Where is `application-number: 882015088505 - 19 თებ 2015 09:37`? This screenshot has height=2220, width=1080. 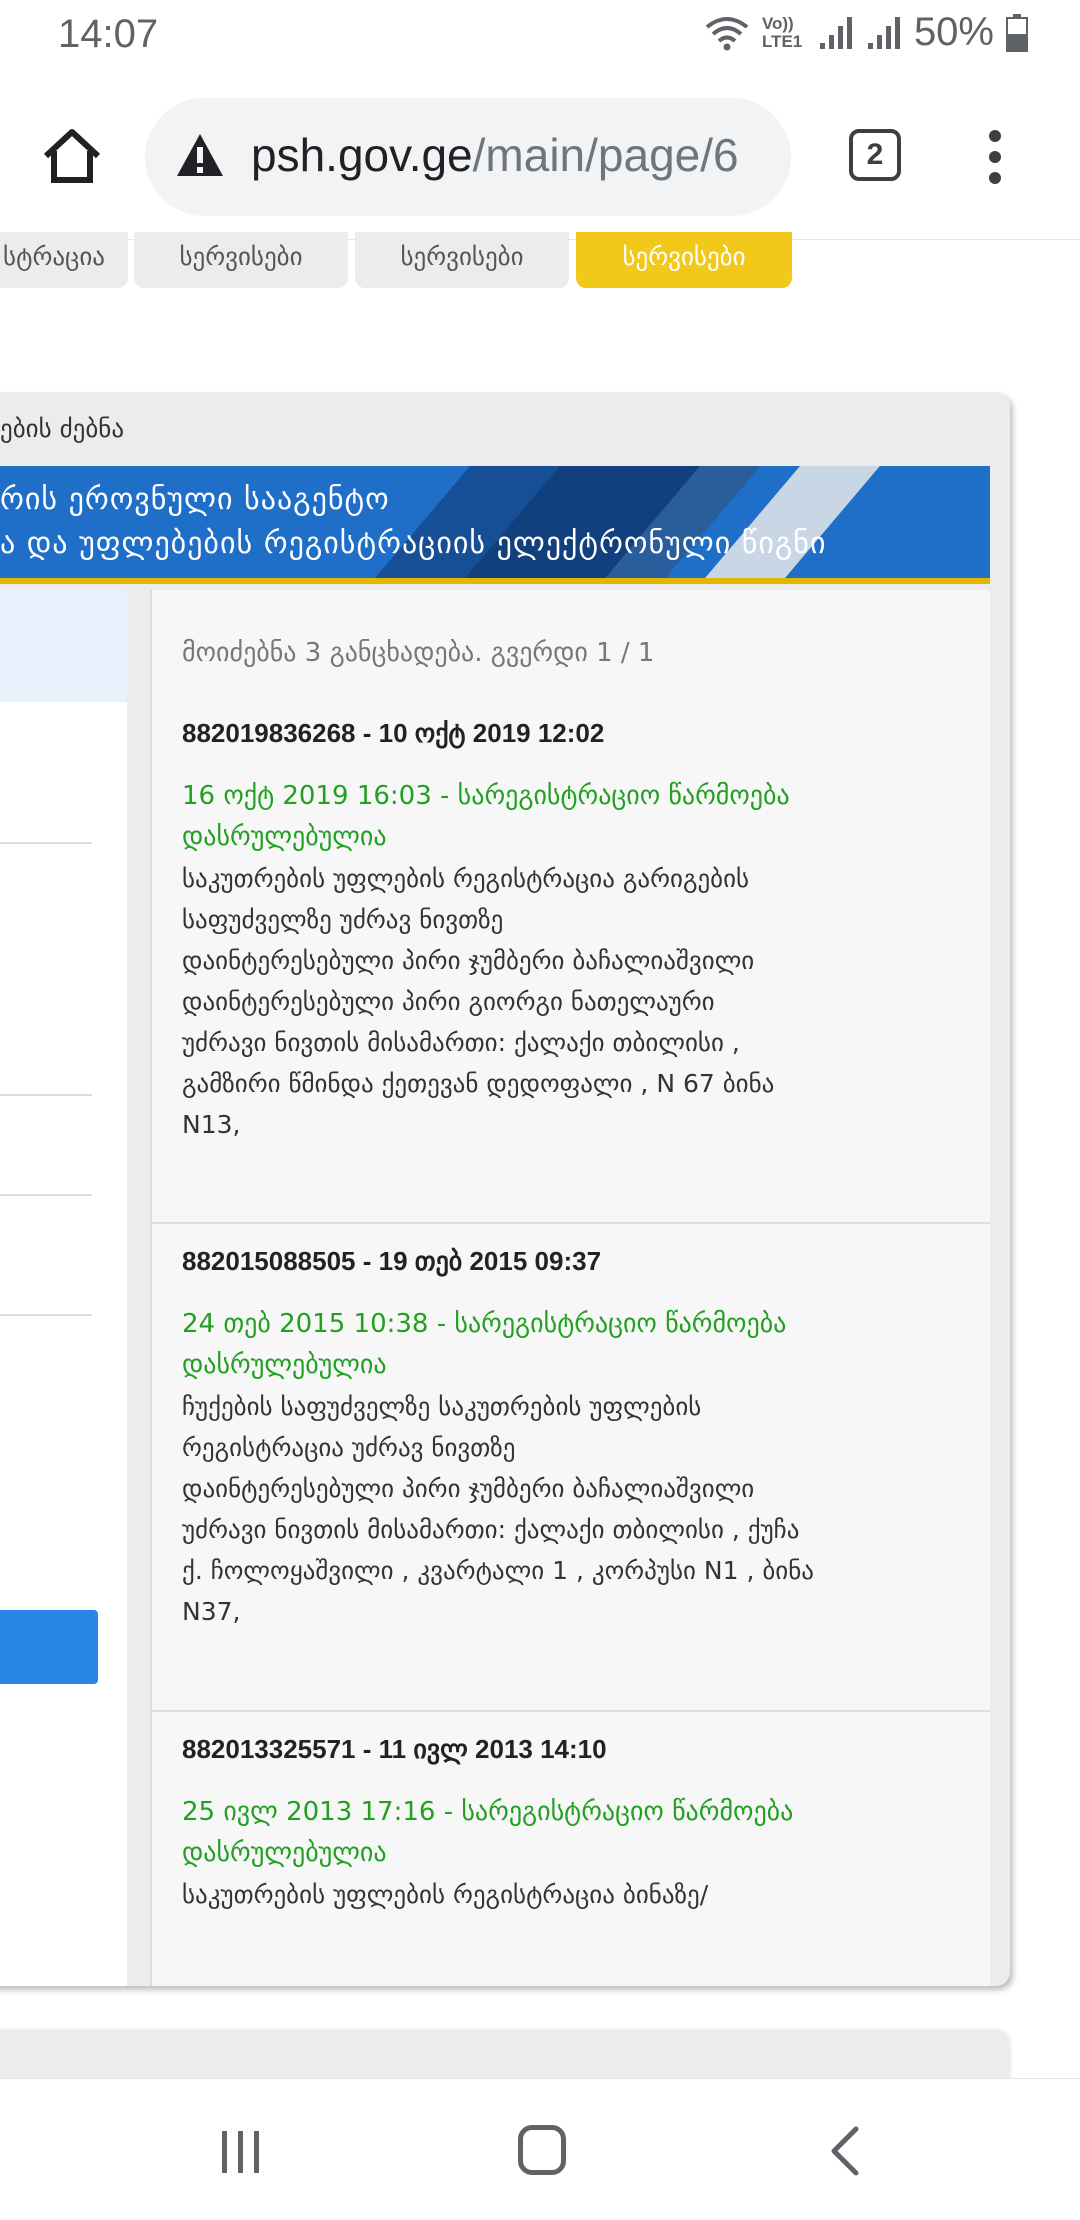
application-number: 882015088505 - 19 თებ 2015 09:37 is located at coordinates (391, 1261).